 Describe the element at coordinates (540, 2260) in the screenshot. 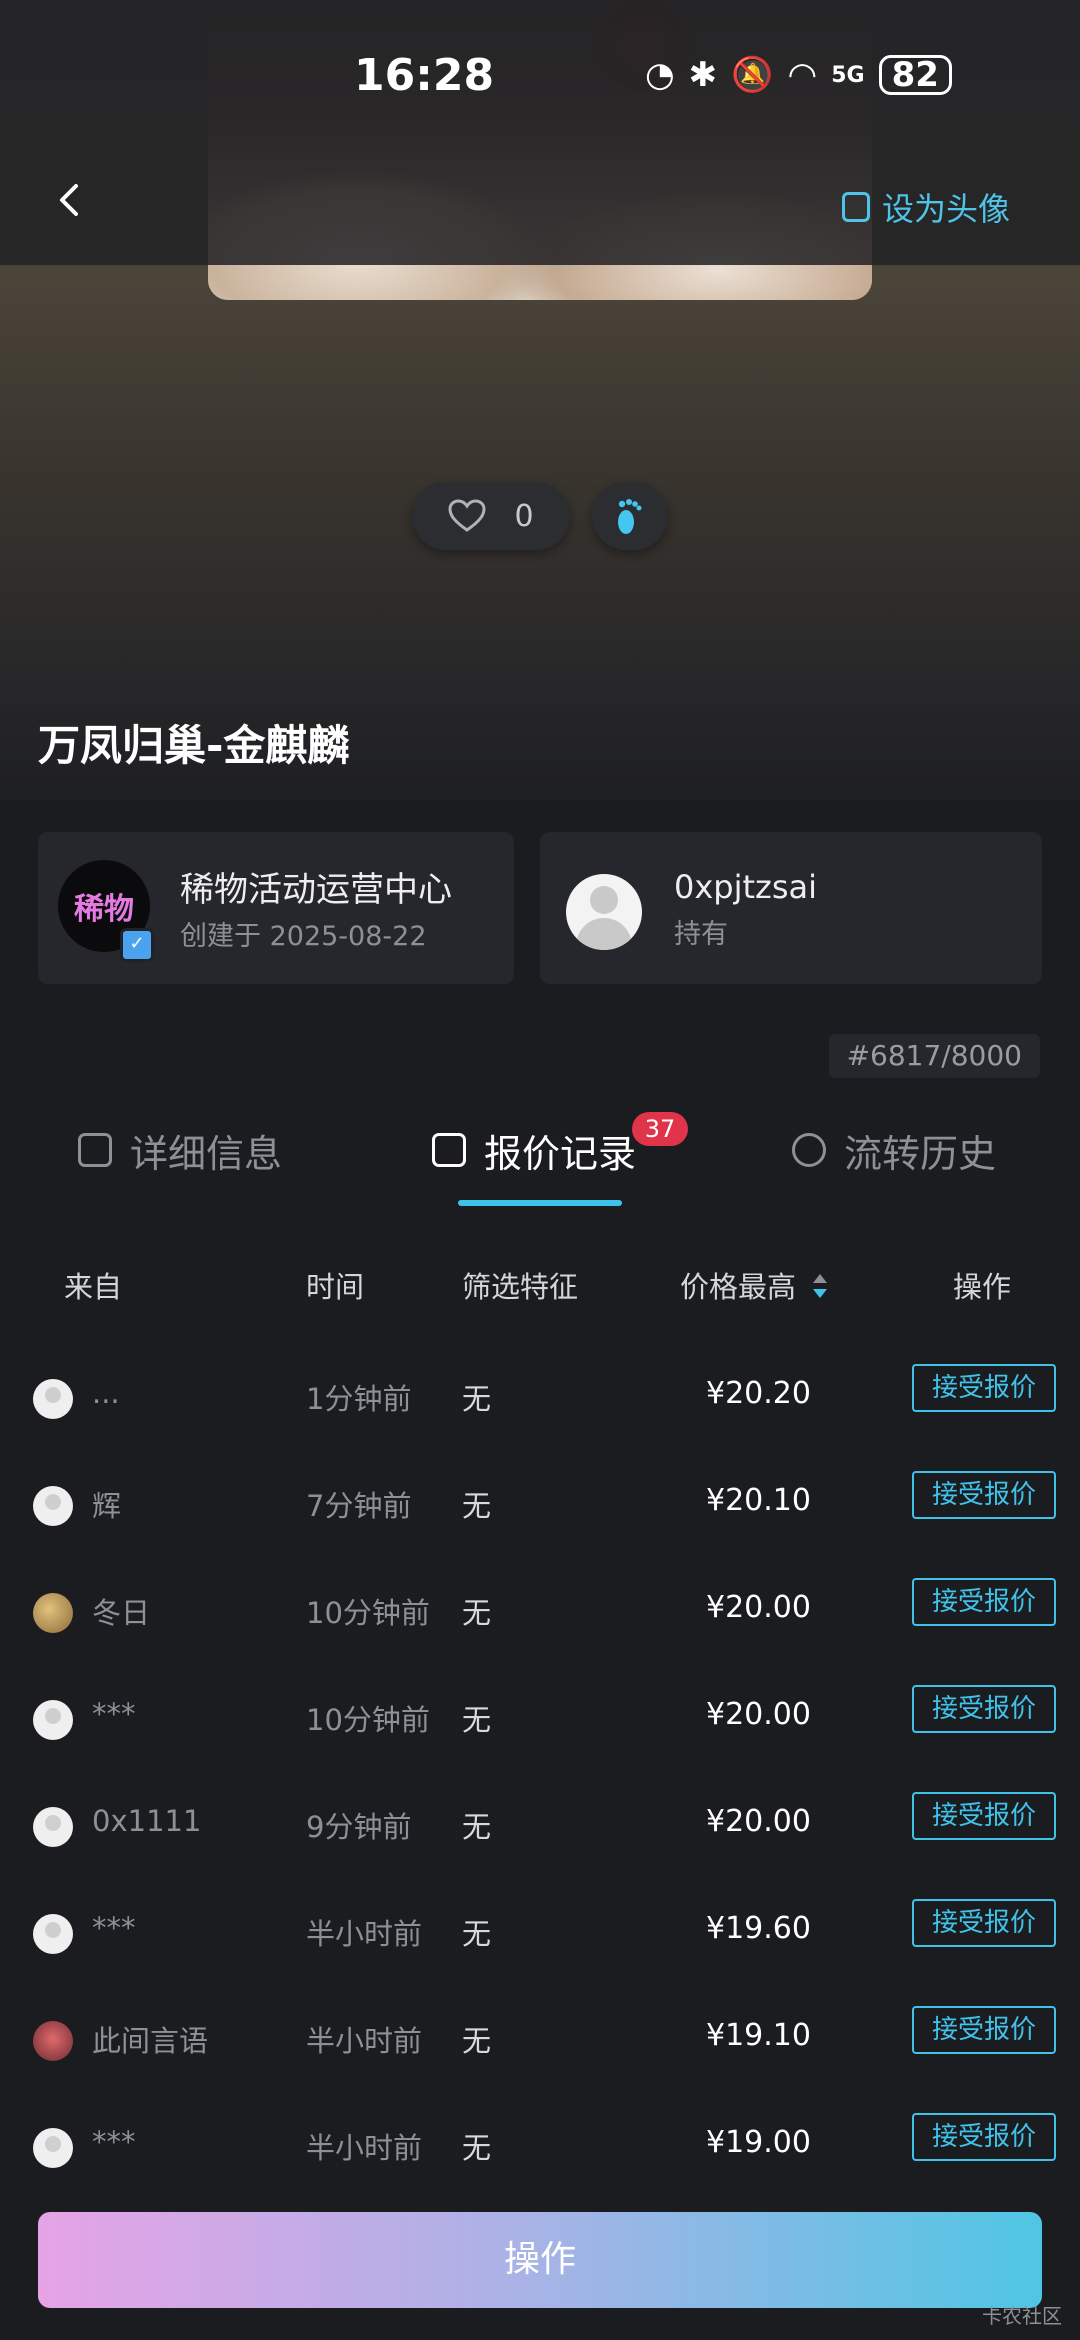

I see `operate-button: 操作` at that location.